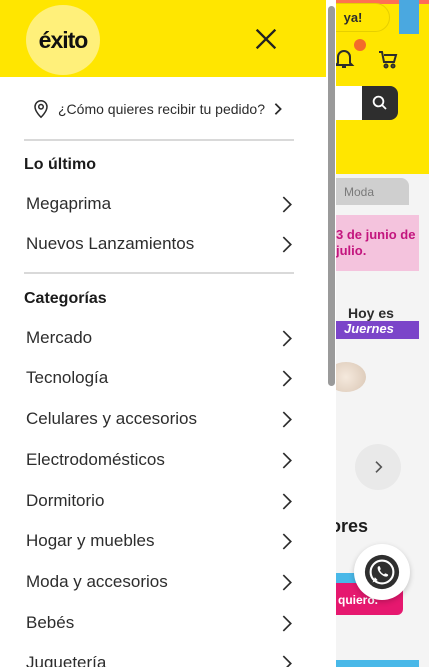  I want to click on menu-item-label: Hogar y muebles, so click(90, 540).